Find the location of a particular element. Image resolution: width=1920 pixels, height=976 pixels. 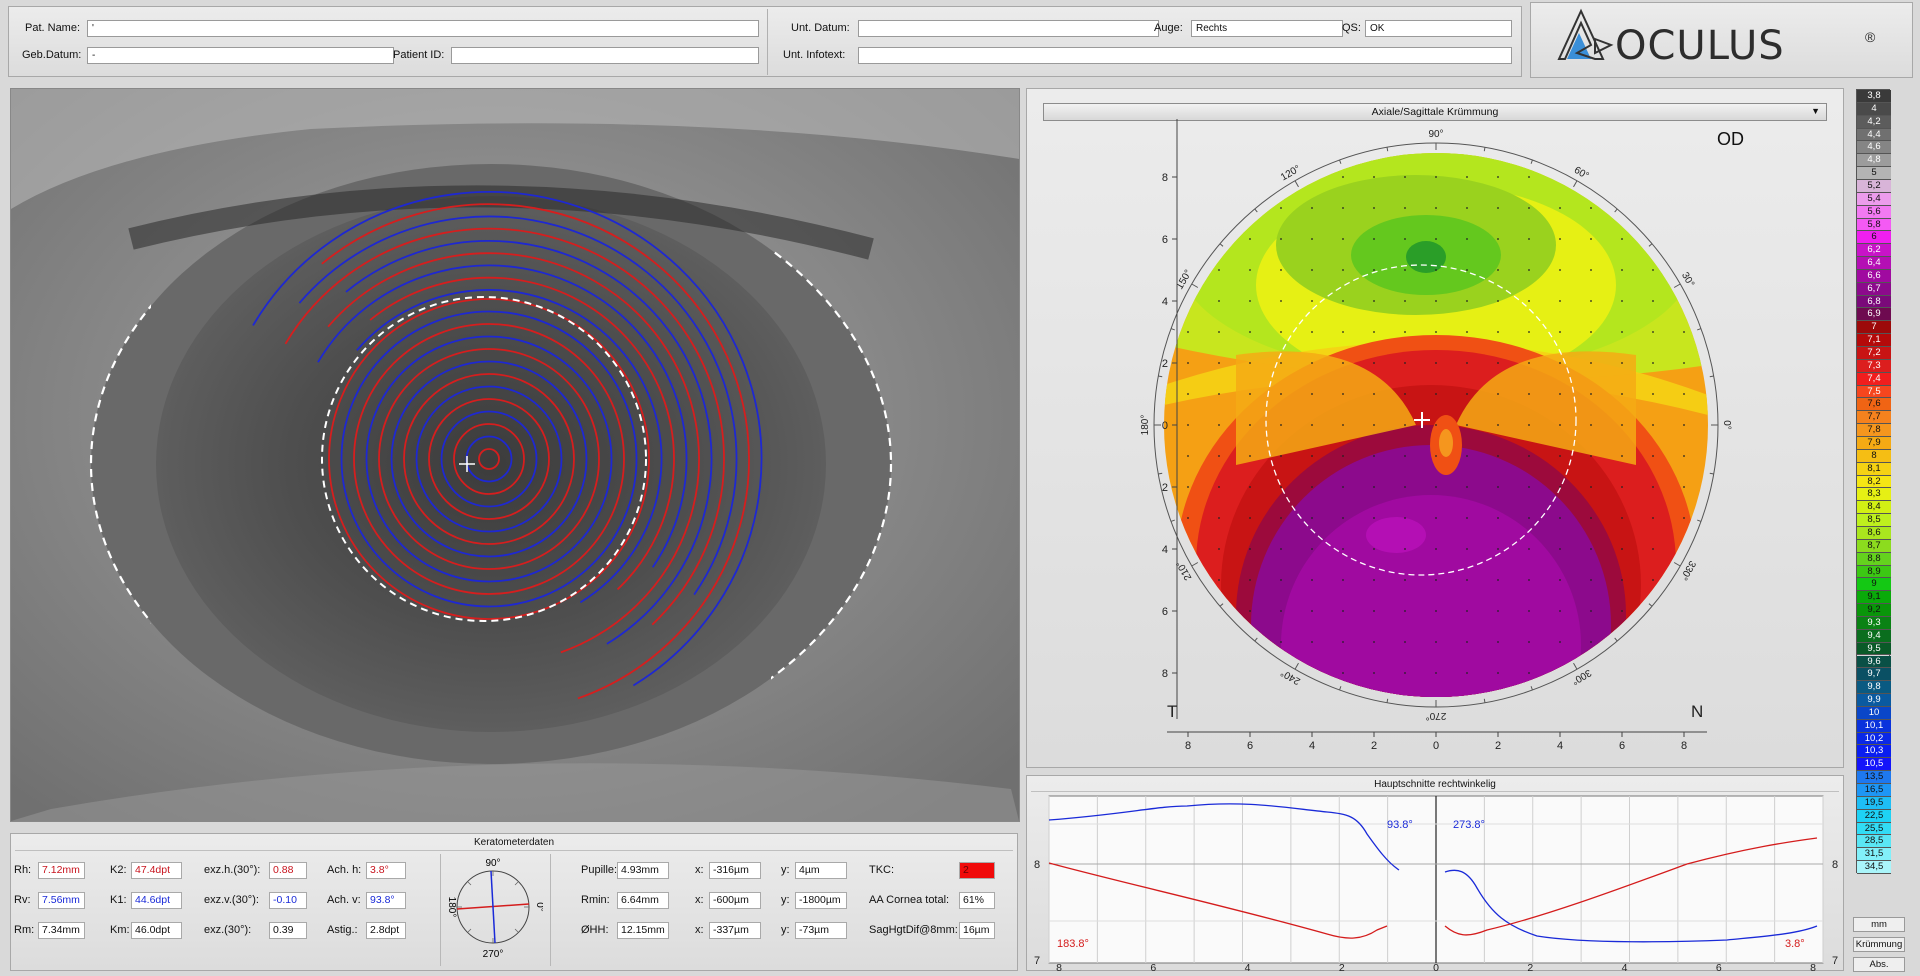

scale-step: 9 is located at coordinates (1874, 585).